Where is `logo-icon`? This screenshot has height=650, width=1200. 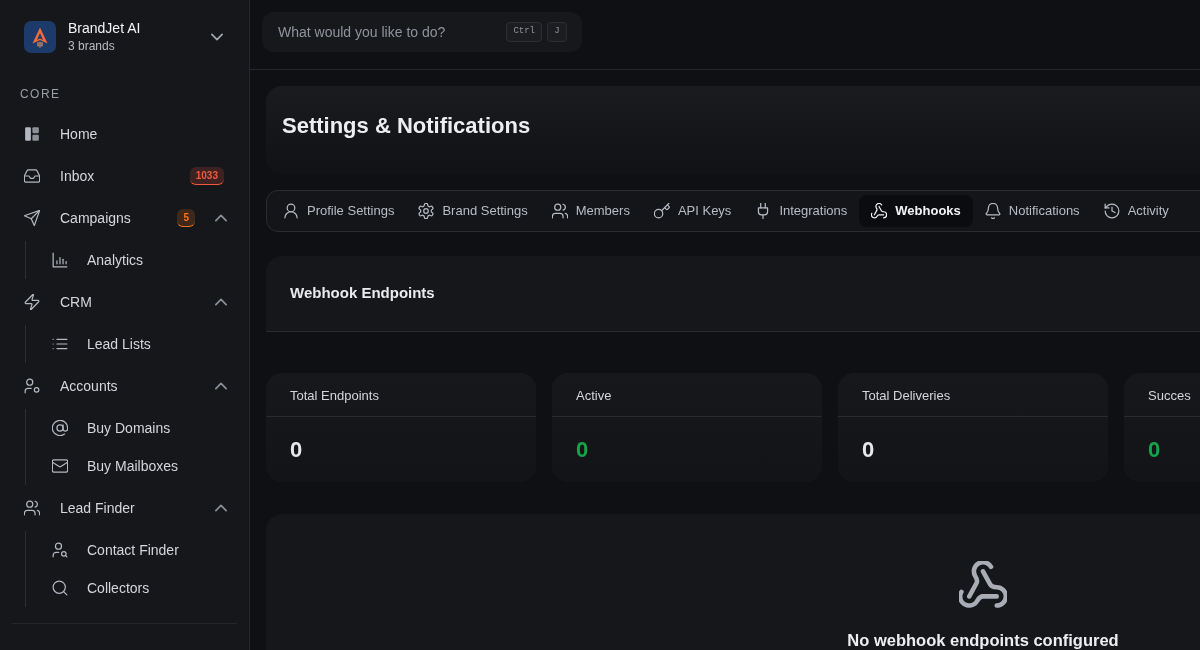 logo-icon is located at coordinates (40, 36).